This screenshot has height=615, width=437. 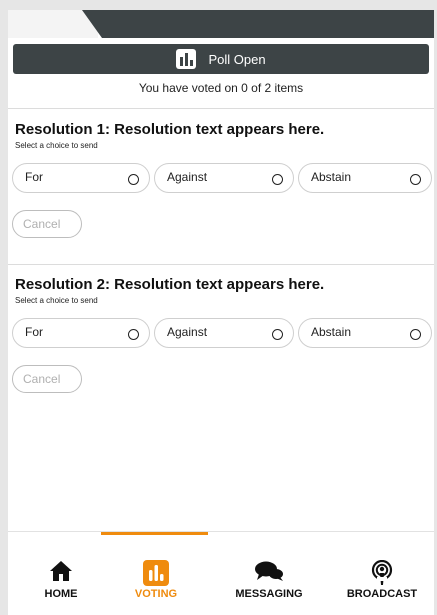 What do you see at coordinates (221, 88) in the screenshot?
I see `voted-progress-text: You have voted on 0 of 2 items` at bounding box center [221, 88].